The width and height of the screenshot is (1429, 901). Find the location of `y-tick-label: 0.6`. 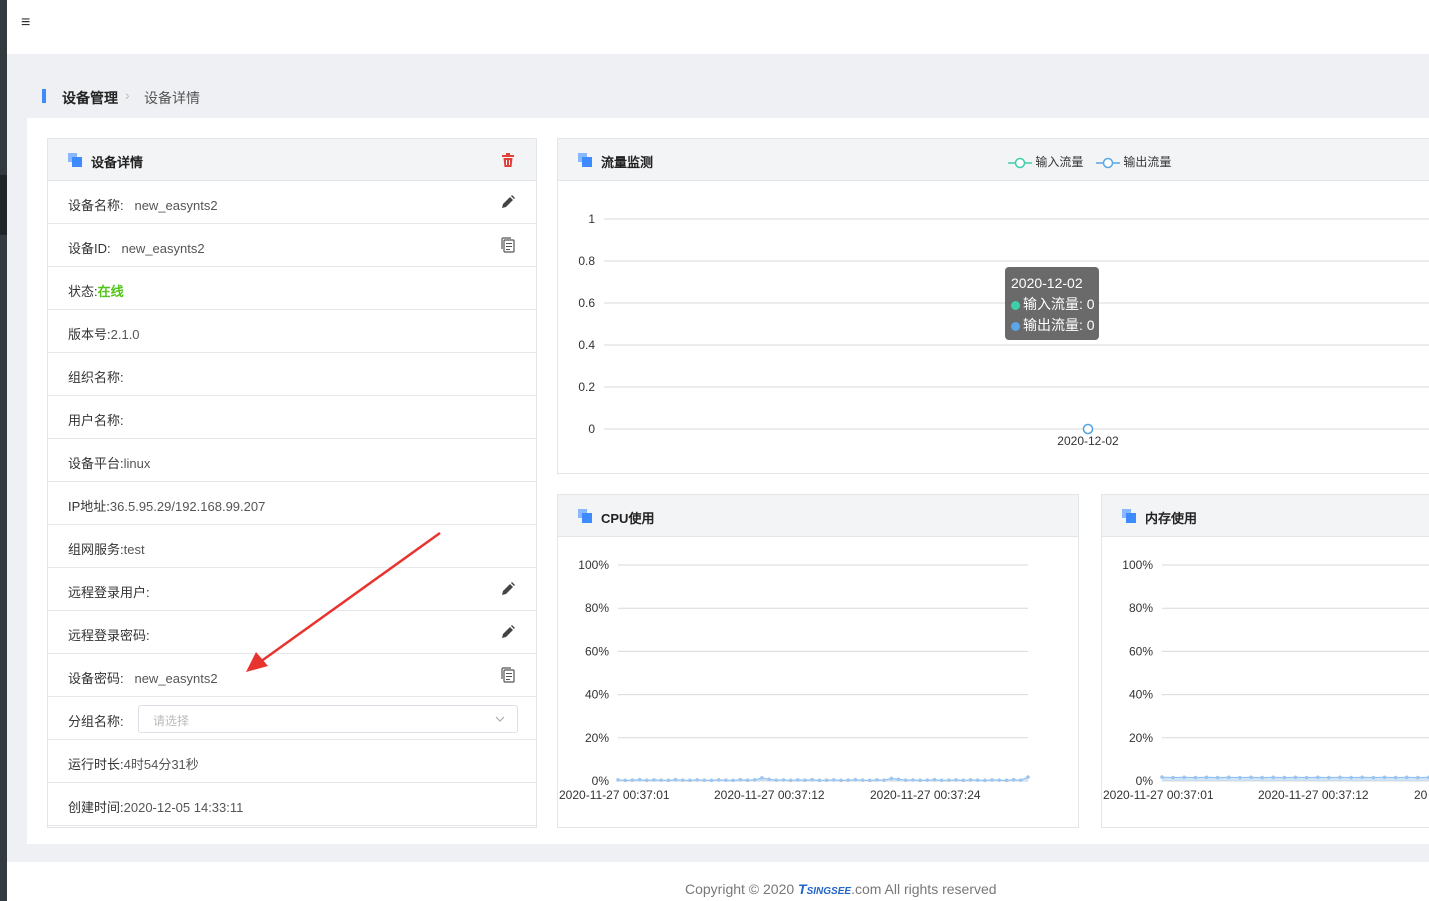

y-tick-label: 0.6 is located at coordinates (586, 303).